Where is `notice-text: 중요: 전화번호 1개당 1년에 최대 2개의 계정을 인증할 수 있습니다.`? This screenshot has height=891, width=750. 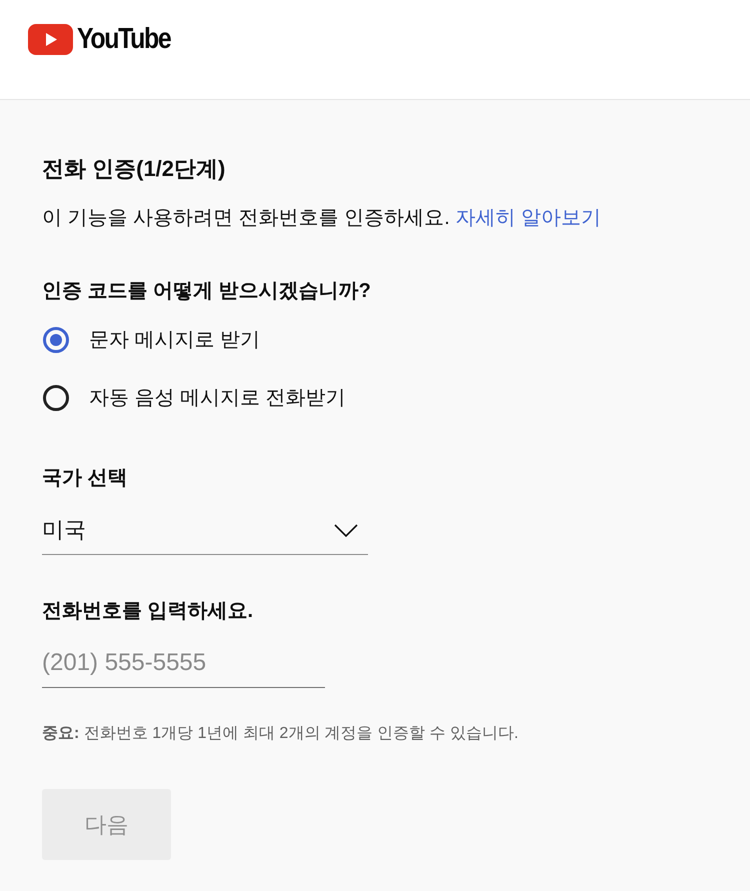
notice-text: 중요: 전화번호 1개당 1년에 최대 2개의 계정을 인증할 수 있습니다. is located at coordinates (281, 734).